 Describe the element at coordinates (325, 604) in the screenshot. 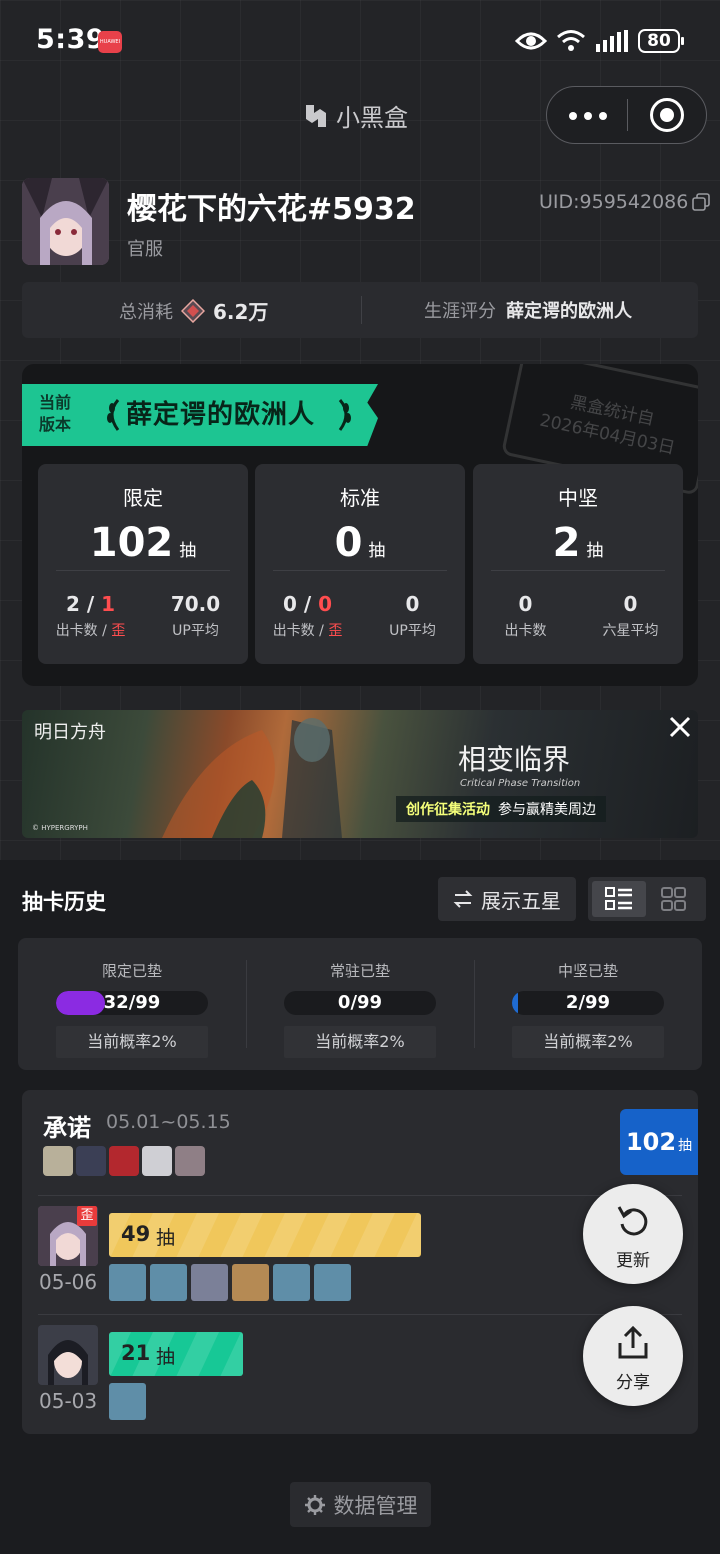

I see `off-rate-count: 0` at that location.